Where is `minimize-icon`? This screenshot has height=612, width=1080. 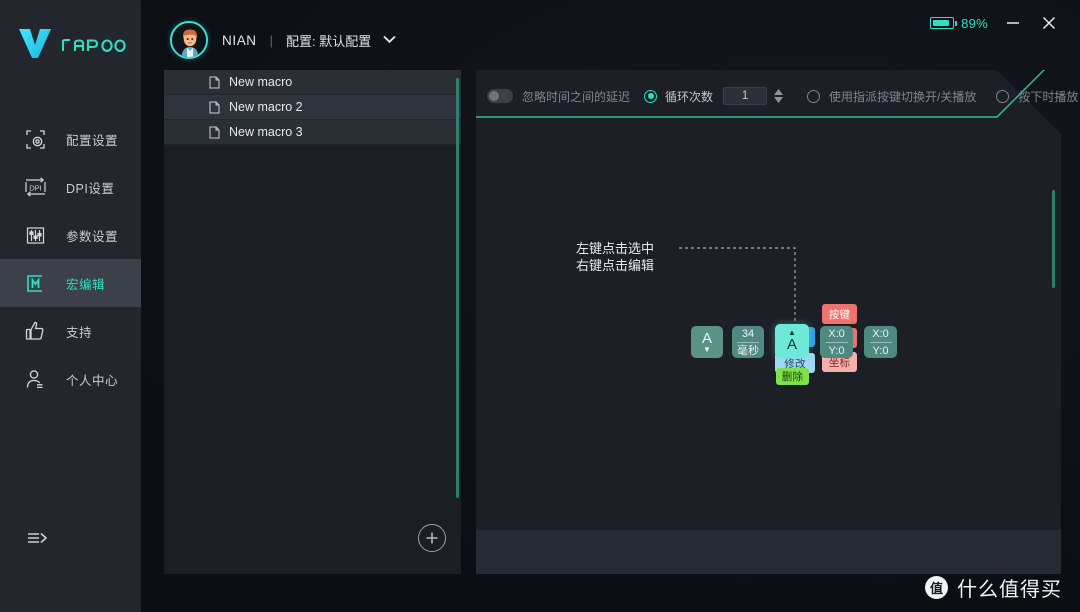
minimize-icon is located at coordinates (1013, 23).